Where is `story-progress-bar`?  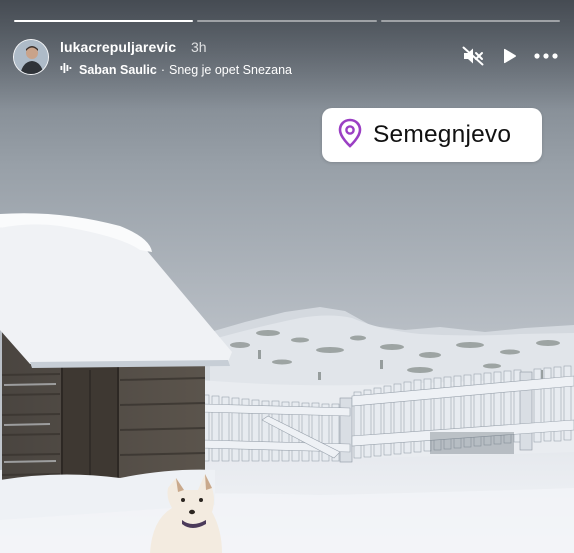 story-progress-bar is located at coordinates (287, 21).